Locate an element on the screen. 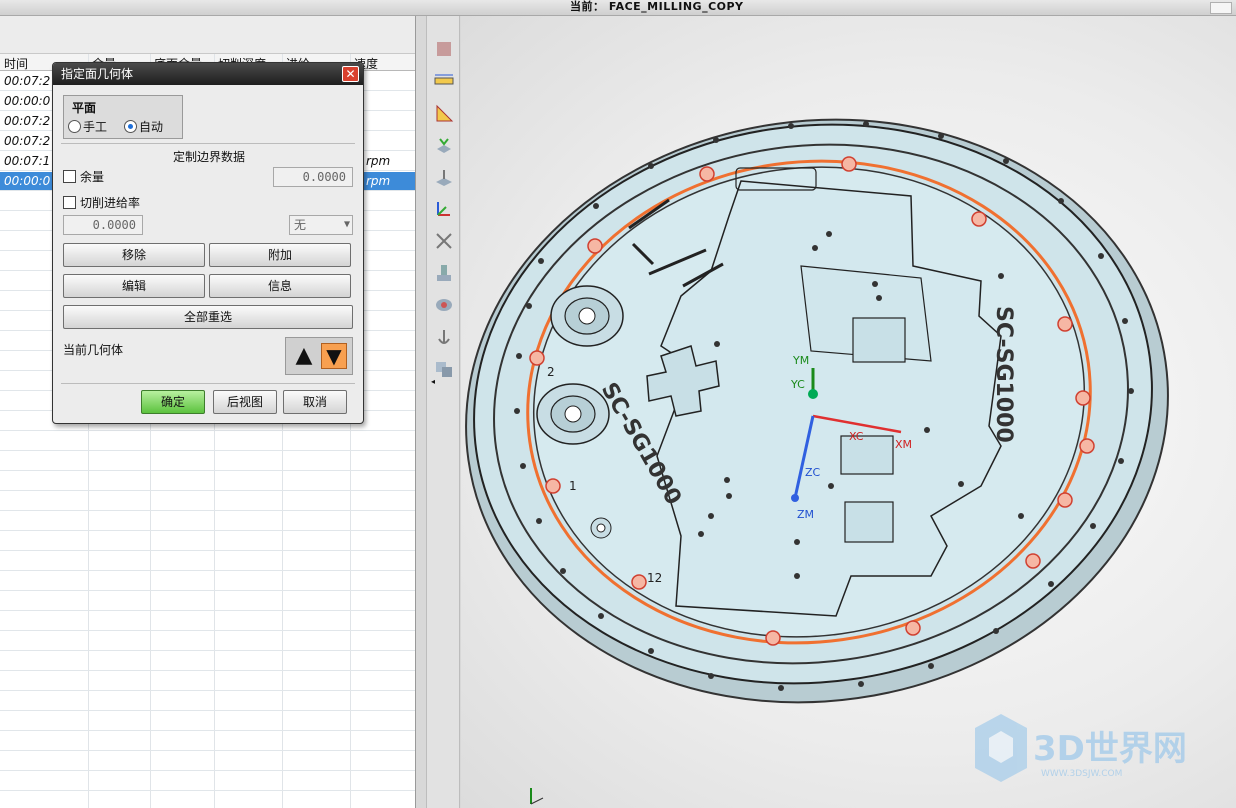  navigator-toolbar-band is located at coordinates (207, 35).